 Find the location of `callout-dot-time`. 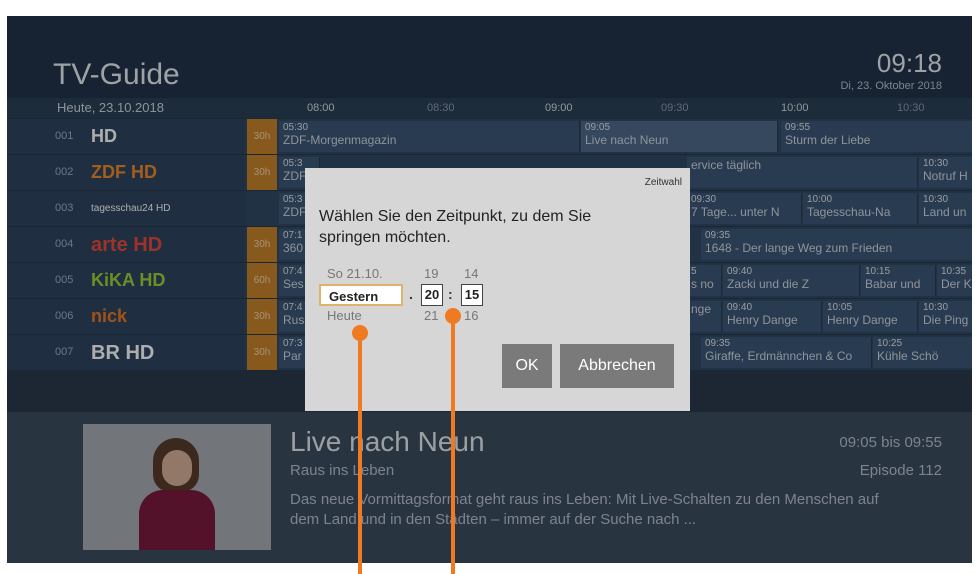

callout-dot-time is located at coordinates (453, 316).